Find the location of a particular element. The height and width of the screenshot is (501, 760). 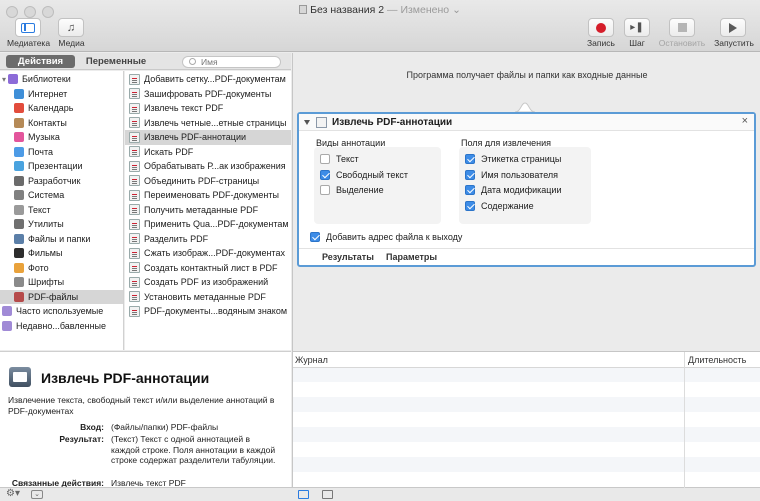

options-button: Параметры is located at coordinates (411, 257).